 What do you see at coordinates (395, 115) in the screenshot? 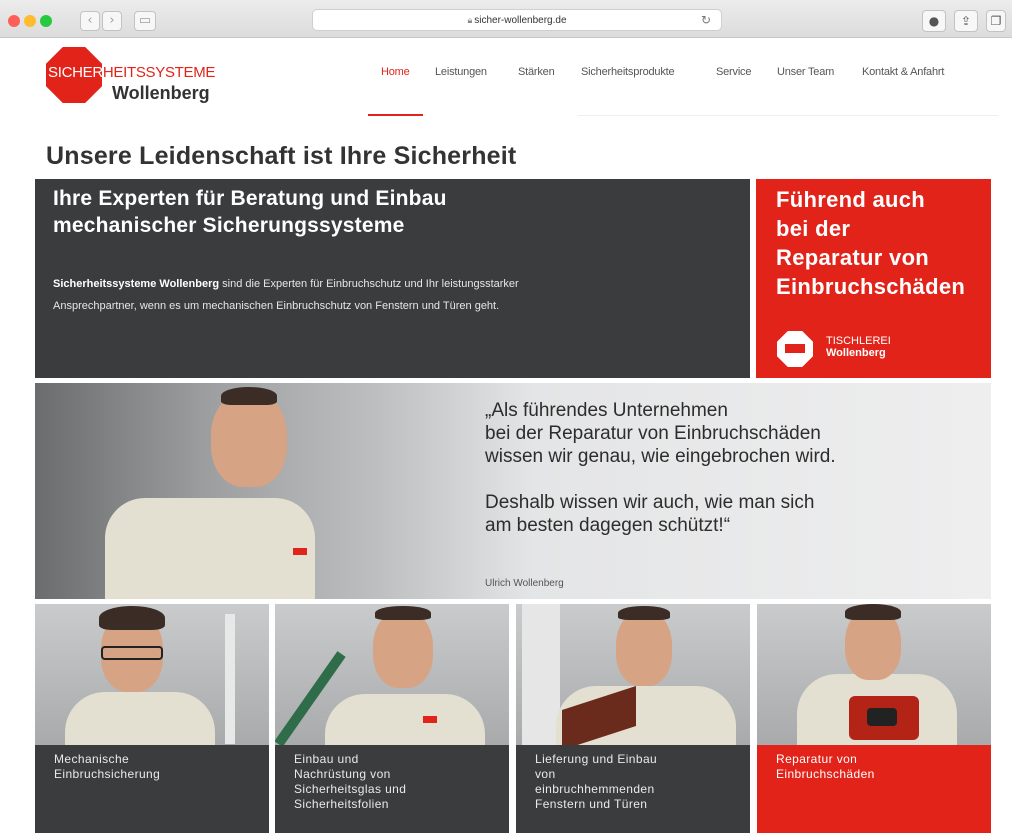
I see `nav-active-indicator` at bounding box center [395, 115].